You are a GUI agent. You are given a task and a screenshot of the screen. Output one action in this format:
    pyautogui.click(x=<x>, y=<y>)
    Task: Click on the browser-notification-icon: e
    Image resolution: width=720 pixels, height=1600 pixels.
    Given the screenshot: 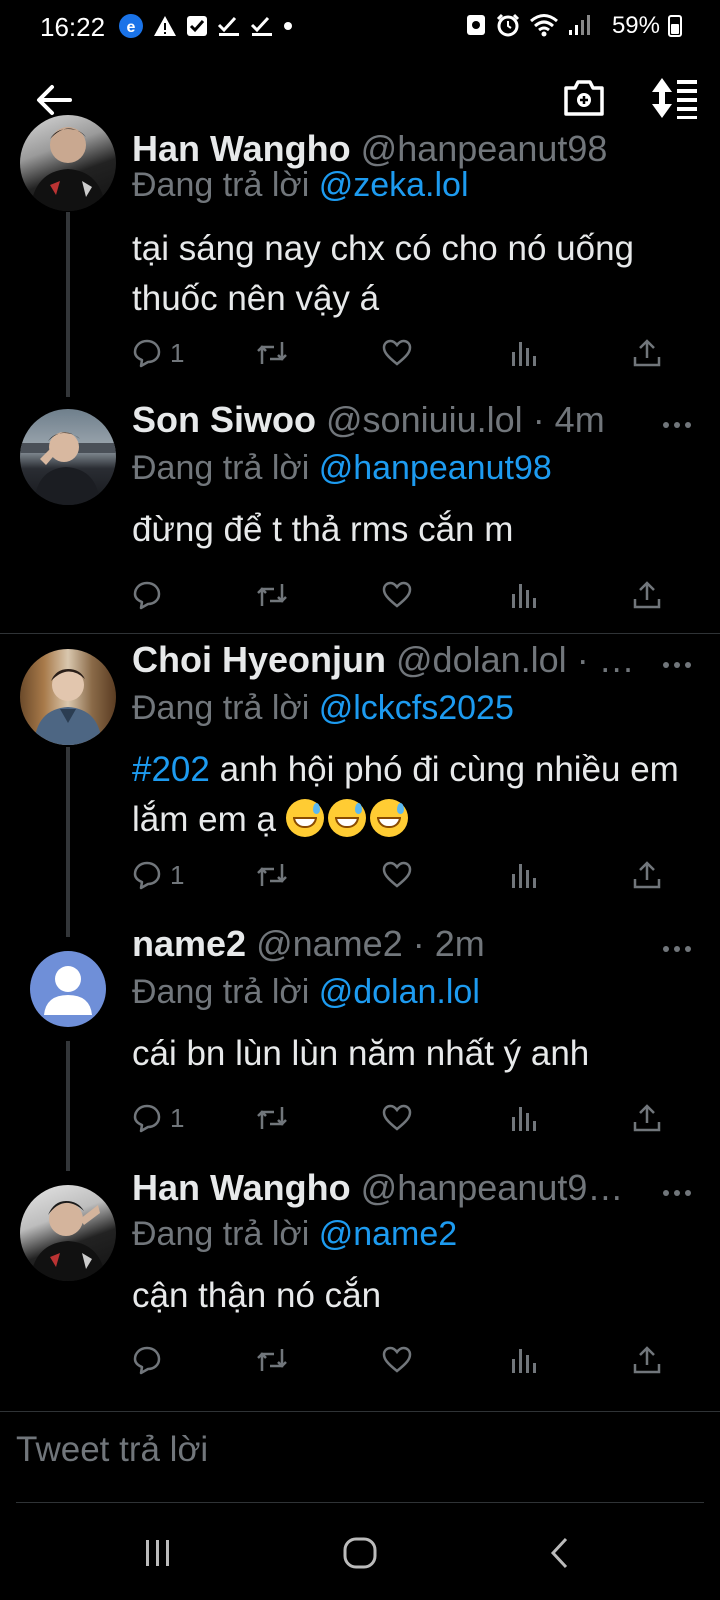 What is the action you would take?
    pyautogui.click(x=131, y=26)
    